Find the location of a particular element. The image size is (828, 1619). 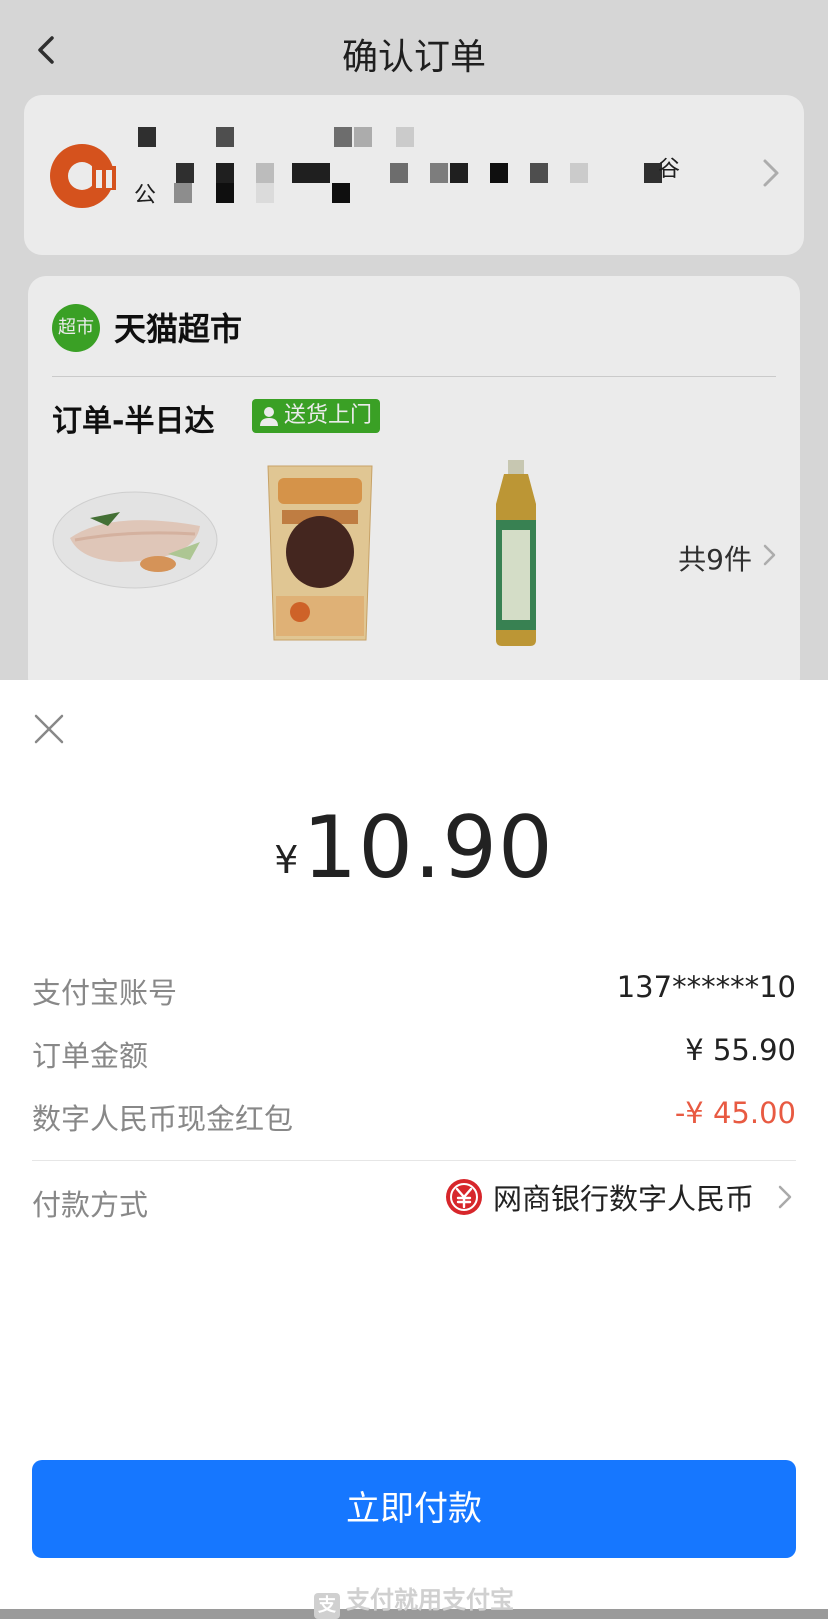

payment-method-label: 付款方式 is located at coordinates (90, 1205).